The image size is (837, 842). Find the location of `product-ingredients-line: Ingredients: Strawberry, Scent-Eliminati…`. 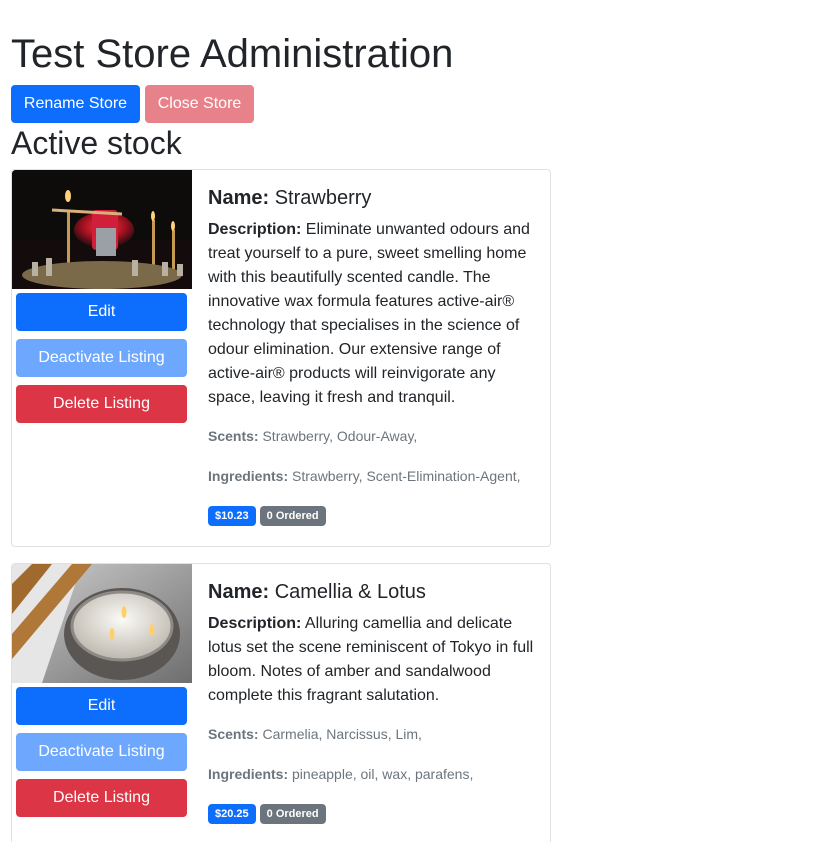

product-ingredients-line: Ingredients: Strawberry, Scent-Eliminati… is located at coordinates (374, 476).